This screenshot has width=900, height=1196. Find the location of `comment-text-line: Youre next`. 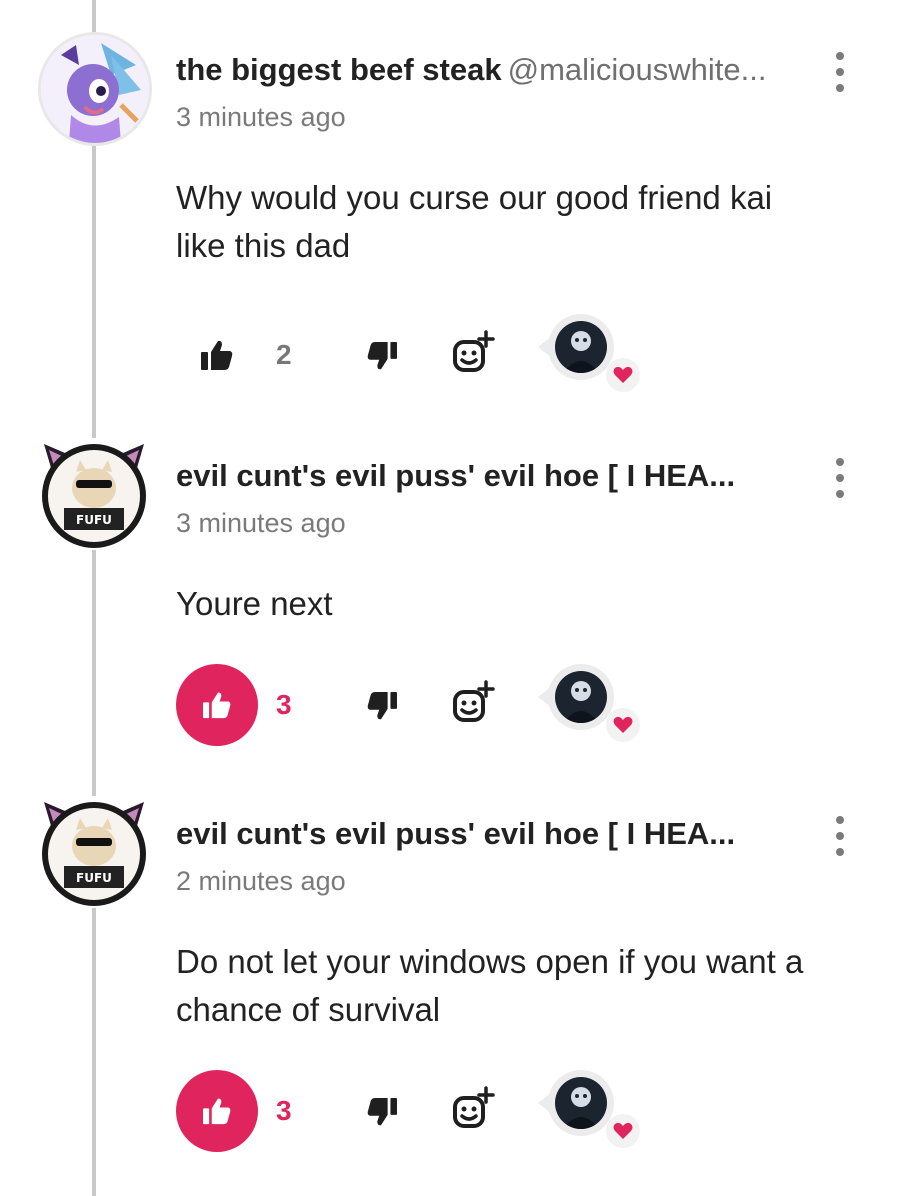

comment-text-line: Youre next is located at coordinates (254, 603).